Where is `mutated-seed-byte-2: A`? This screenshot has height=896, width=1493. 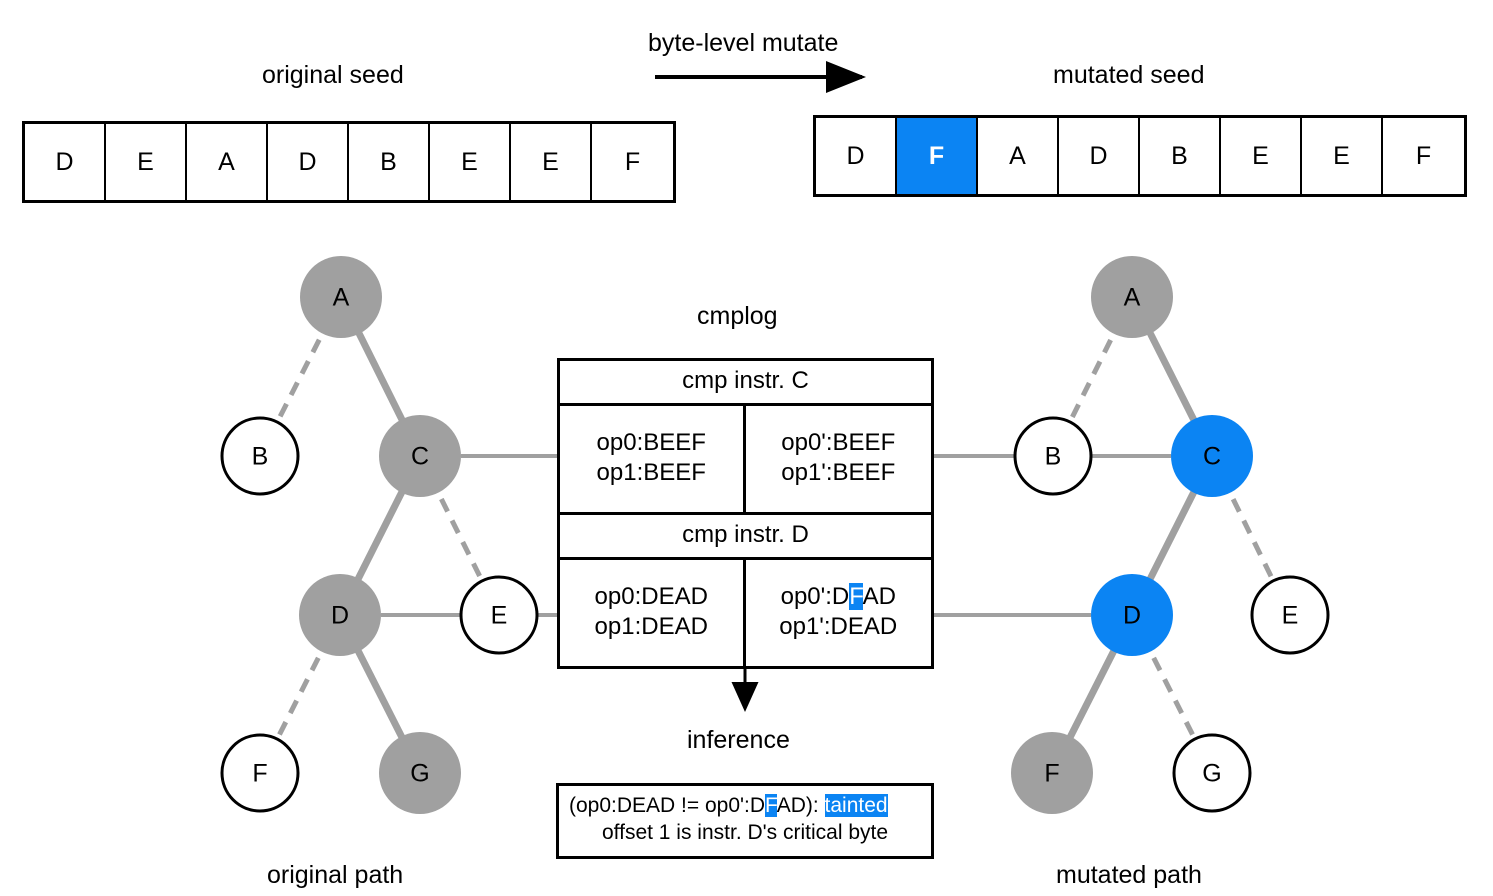
mutated-seed-byte-2: A is located at coordinates (1018, 156).